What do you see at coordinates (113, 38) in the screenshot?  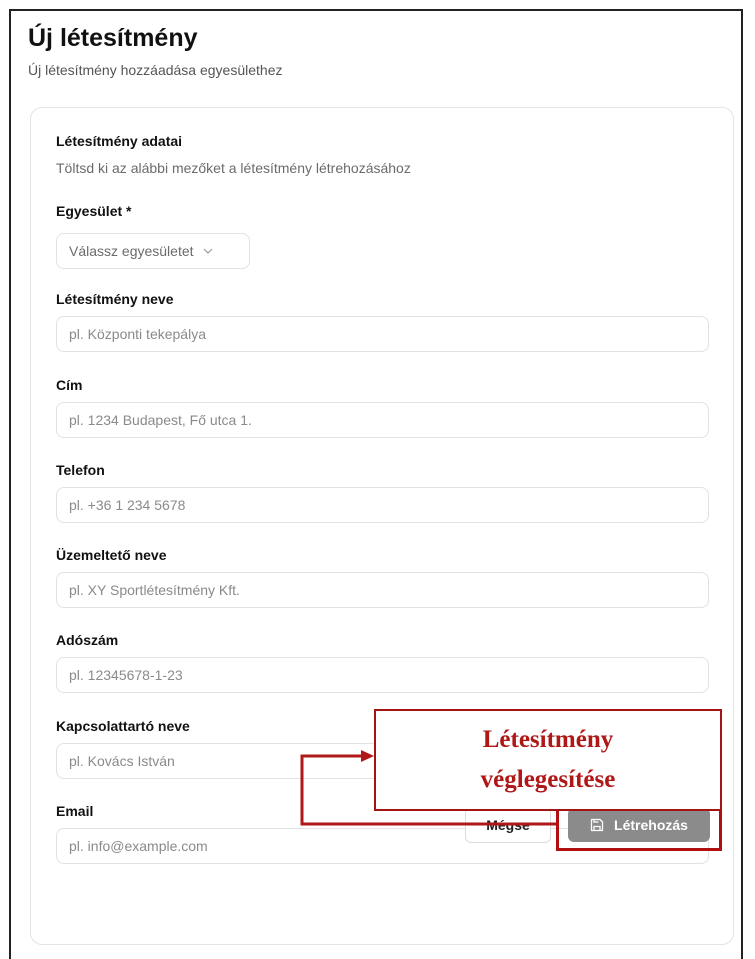 I see `page-title: Új létesítmény` at bounding box center [113, 38].